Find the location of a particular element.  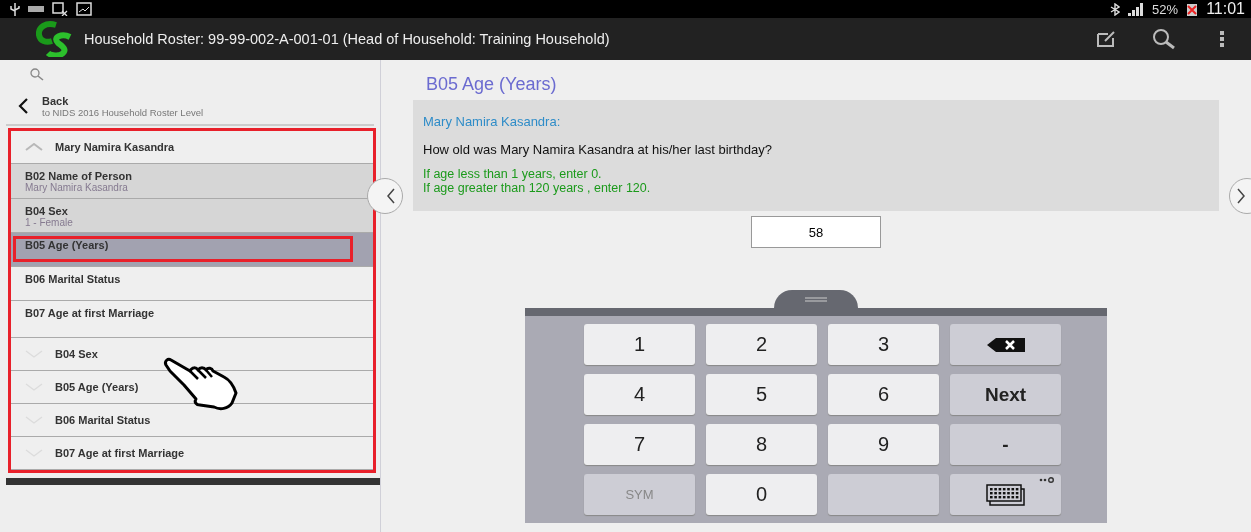

question-item: B04 Sex 1 - Female is located at coordinates (192, 216).